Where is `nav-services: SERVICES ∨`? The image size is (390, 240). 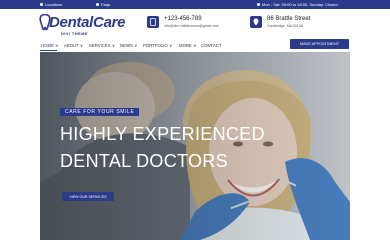
nav-services: SERVICES ∨ is located at coordinates (102, 46).